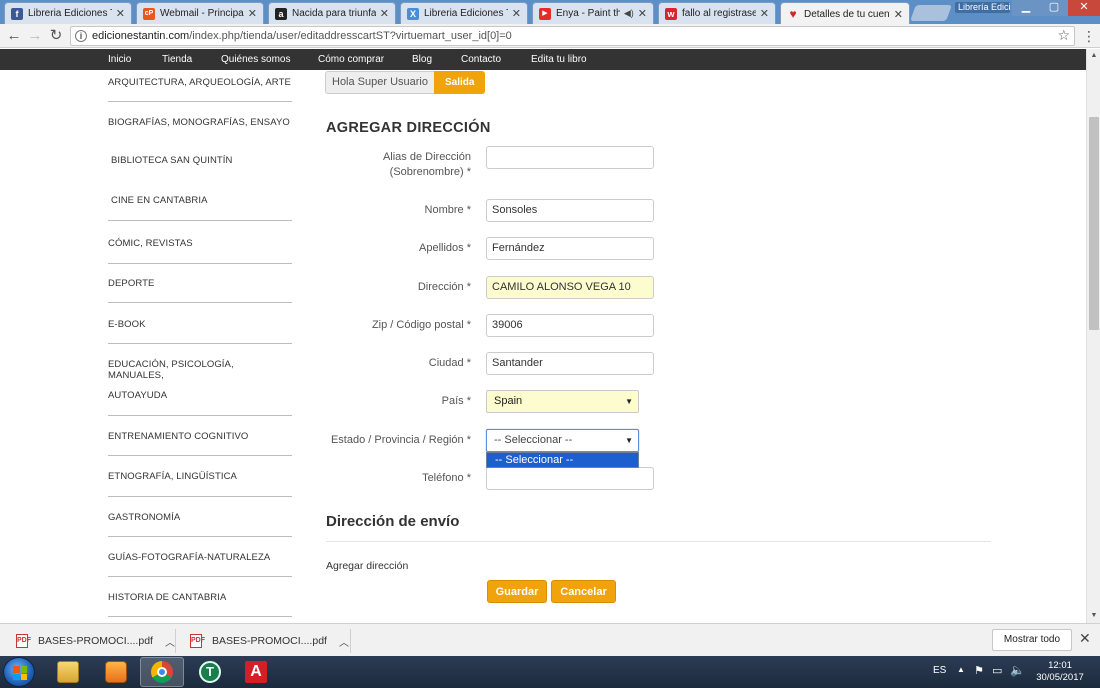  I want to click on direccion-input: CAMILO ALONSO VEGA 10, so click(570, 287).